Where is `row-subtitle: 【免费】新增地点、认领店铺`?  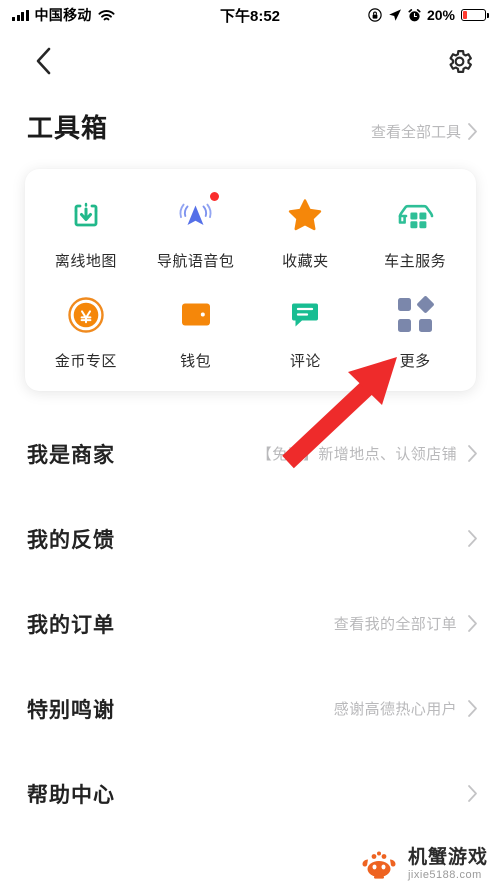
row-subtitle: 【免费】新增地点、认领店铺 is located at coordinates (356, 454).